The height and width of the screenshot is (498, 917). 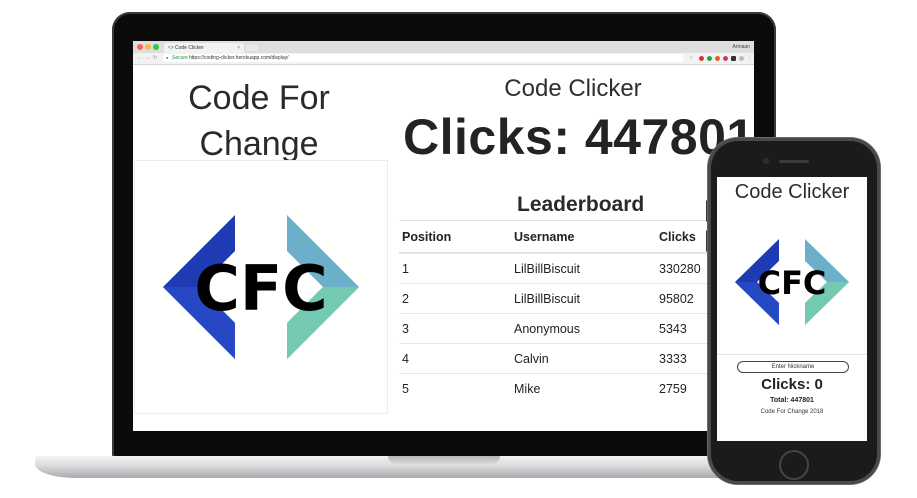 What do you see at coordinates (140, 47) in the screenshot?
I see `close-window-icon` at bounding box center [140, 47].